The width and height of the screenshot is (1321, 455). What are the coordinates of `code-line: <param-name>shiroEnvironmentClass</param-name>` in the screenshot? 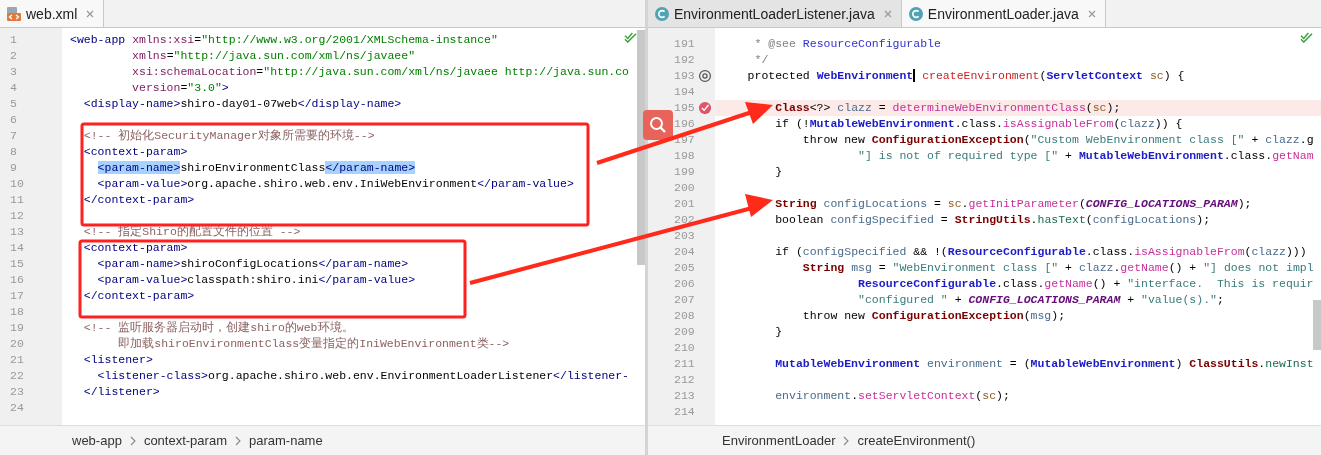 It's located at (256, 168).